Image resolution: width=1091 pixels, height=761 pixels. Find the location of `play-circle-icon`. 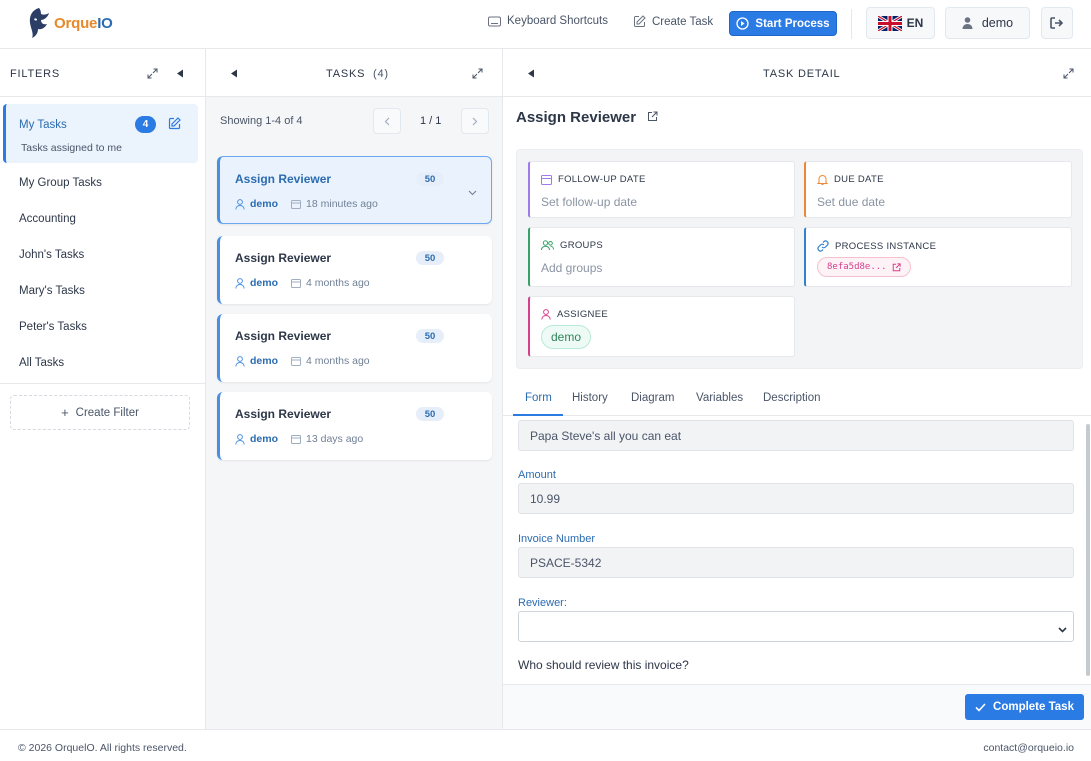

play-circle-icon is located at coordinates (743, 23).